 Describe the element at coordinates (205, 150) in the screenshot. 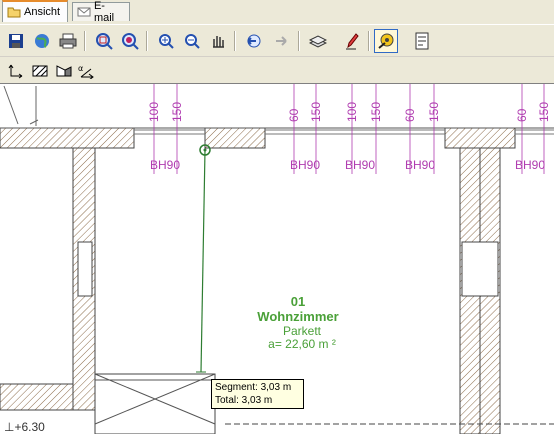

I see `measure-start-dot` at that location.